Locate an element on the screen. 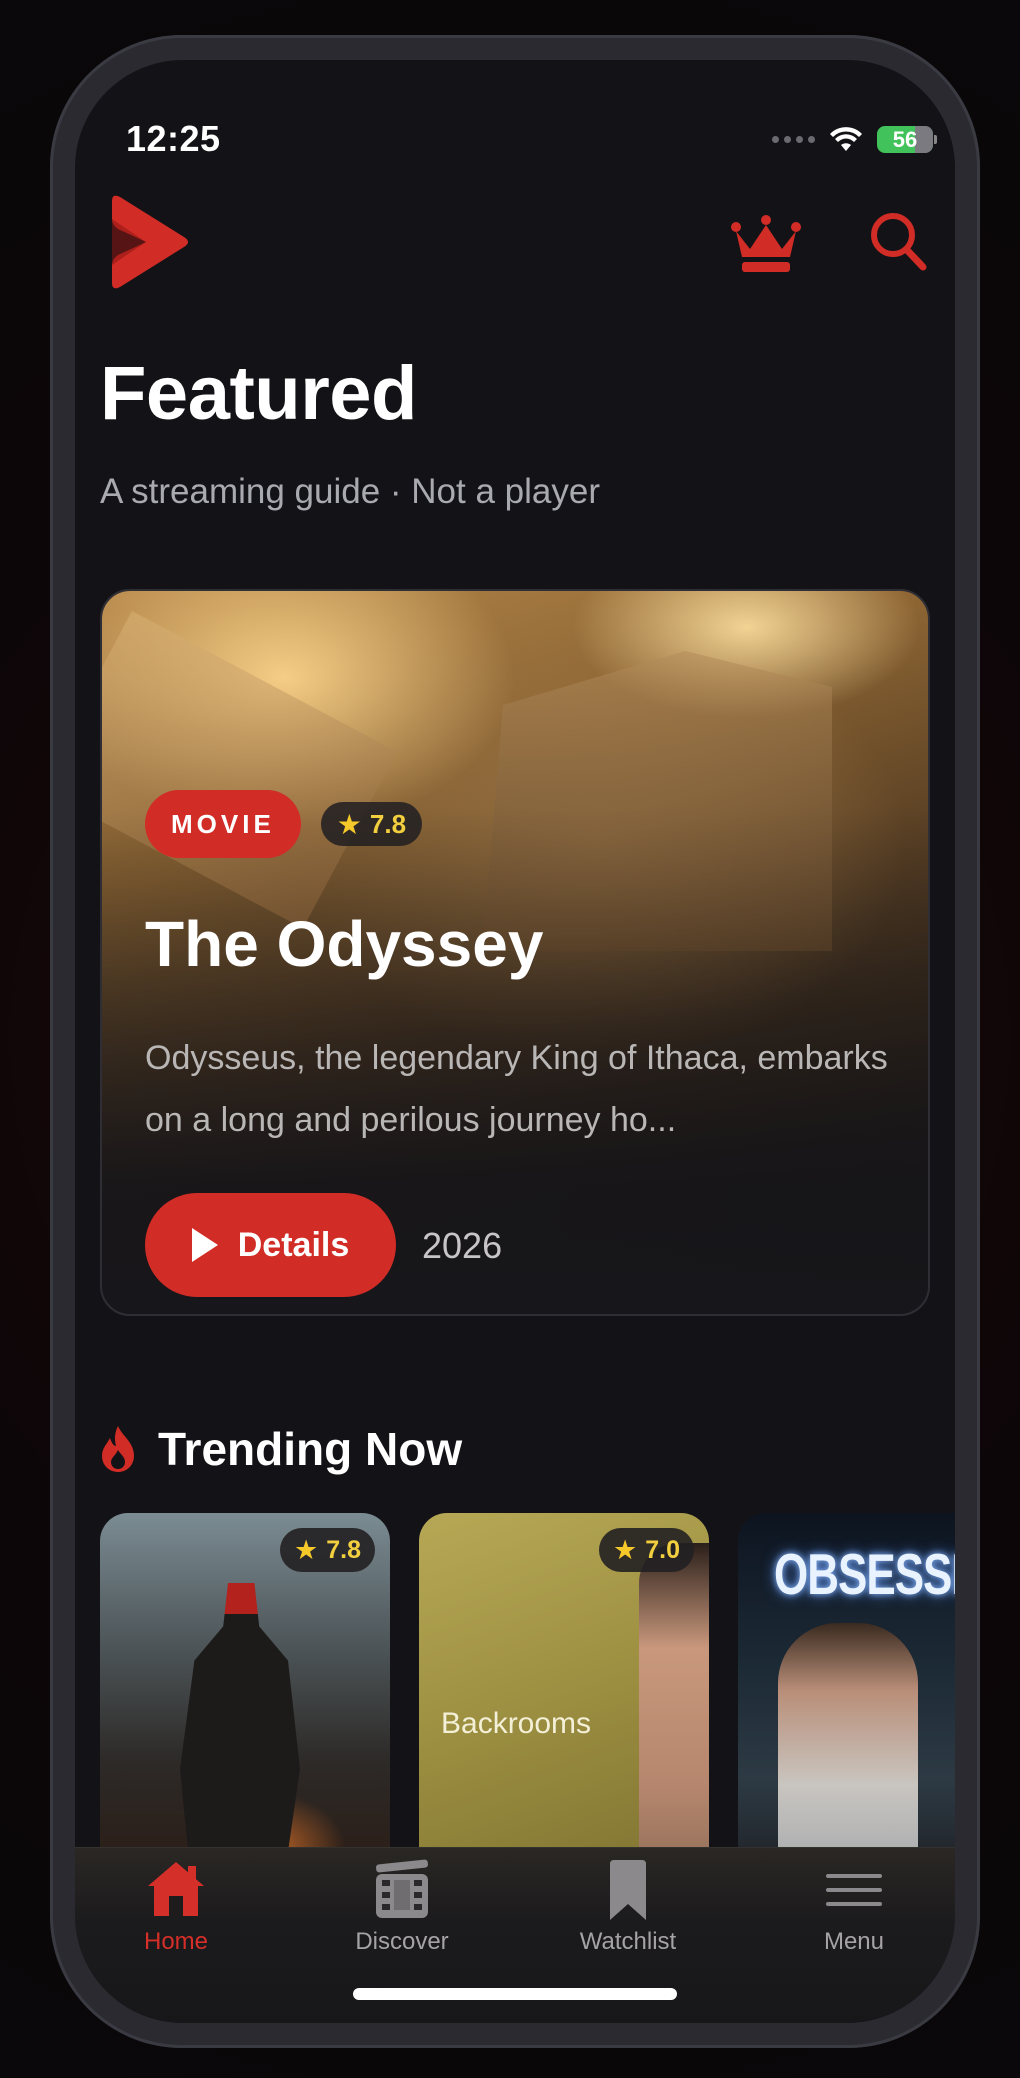 The height and width of the screenshot is (2078, 1020). poster-title-text: Backrooms is located at coordinates (516, 1723).